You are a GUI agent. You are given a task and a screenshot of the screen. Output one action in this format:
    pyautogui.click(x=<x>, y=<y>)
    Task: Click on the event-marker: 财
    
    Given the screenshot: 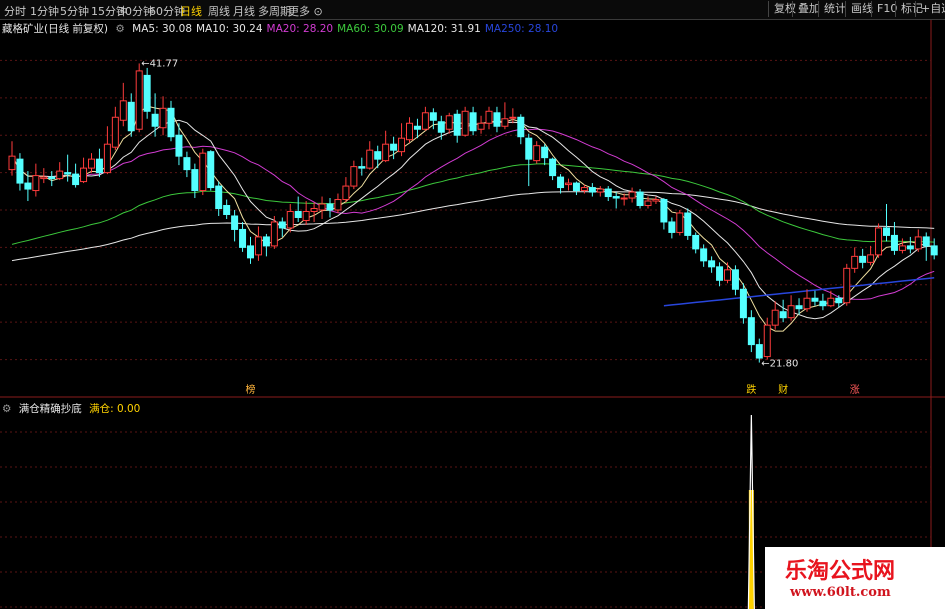 What is the action you would take?
    pyautogui.click(x=783, y=389)
    